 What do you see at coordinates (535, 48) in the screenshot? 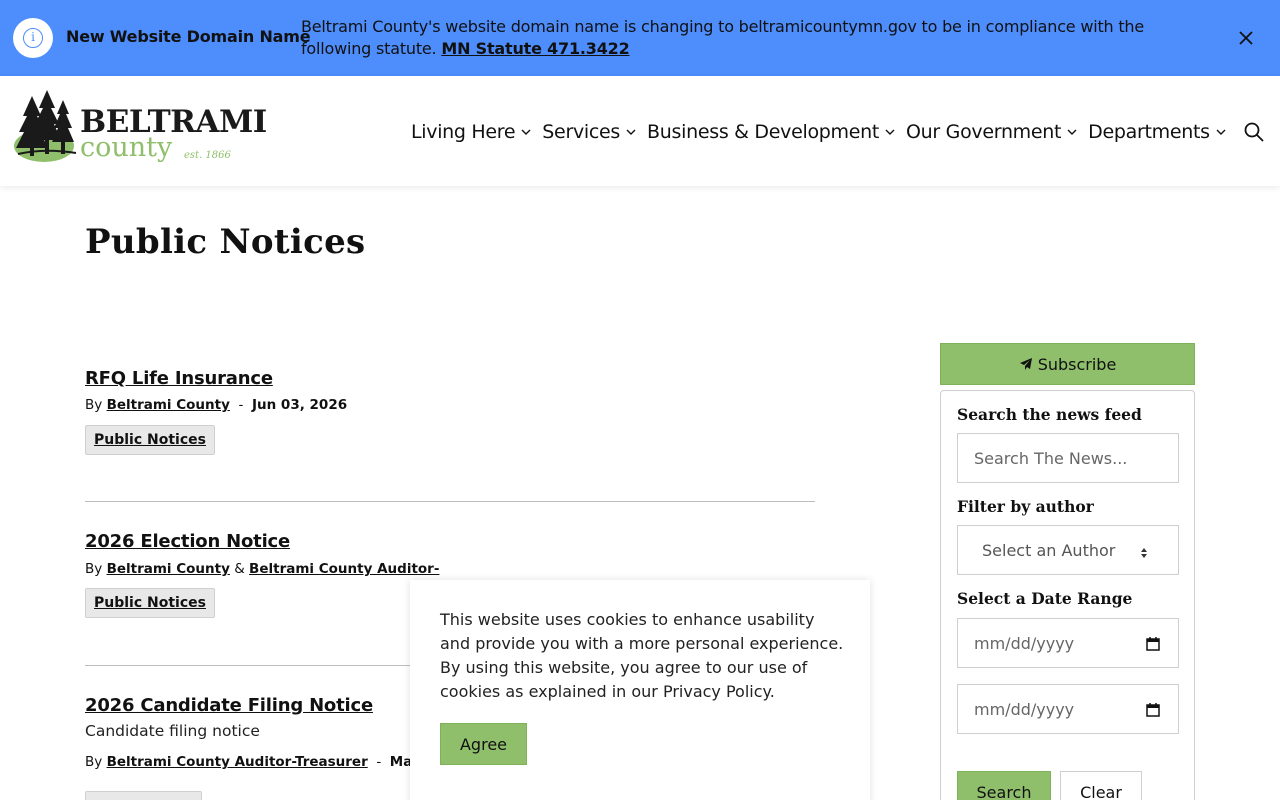
I see `statute-link: MN Statute 471.3422` at bounding box center [535, 48].